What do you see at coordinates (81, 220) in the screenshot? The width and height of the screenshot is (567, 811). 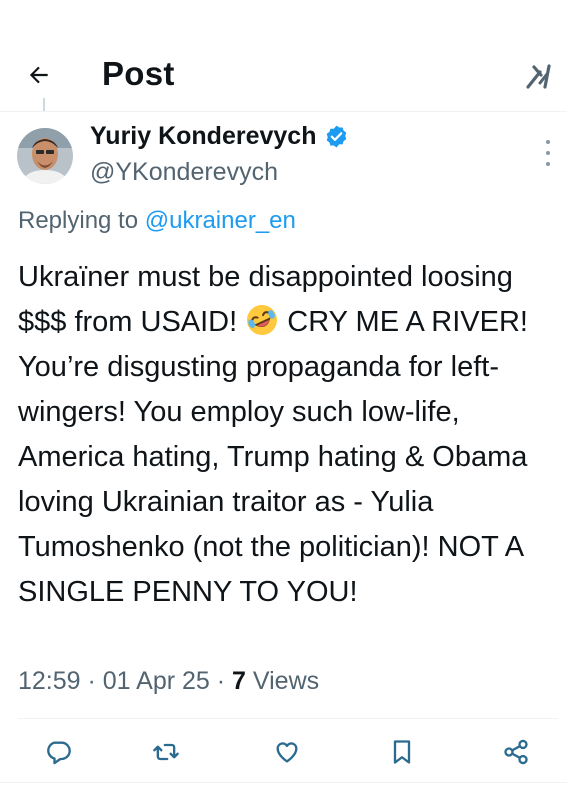 I see `replying-to-prefix: Replying to` at bounding box center [81, 220].